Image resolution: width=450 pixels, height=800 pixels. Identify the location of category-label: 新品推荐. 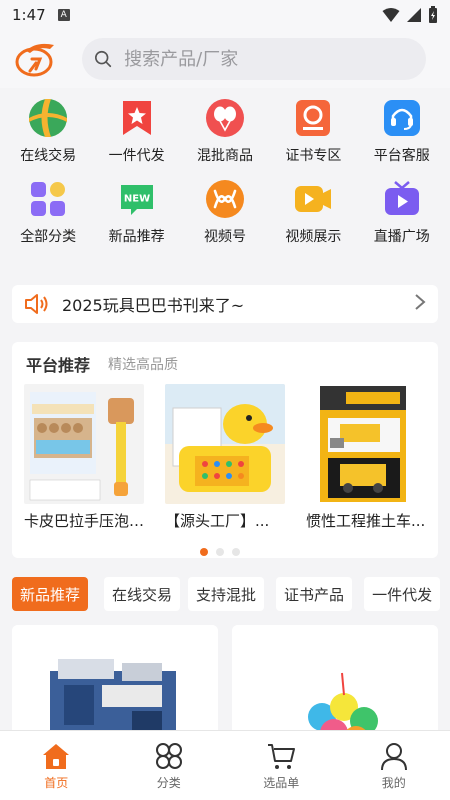
(136, 237).